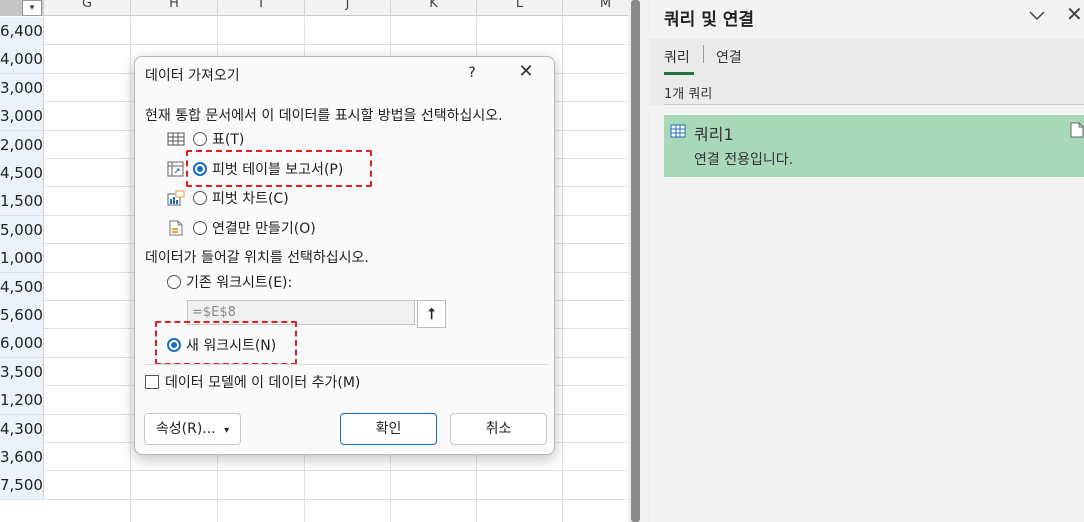  I want to click on ok-button: 확인, so click(388, 429).